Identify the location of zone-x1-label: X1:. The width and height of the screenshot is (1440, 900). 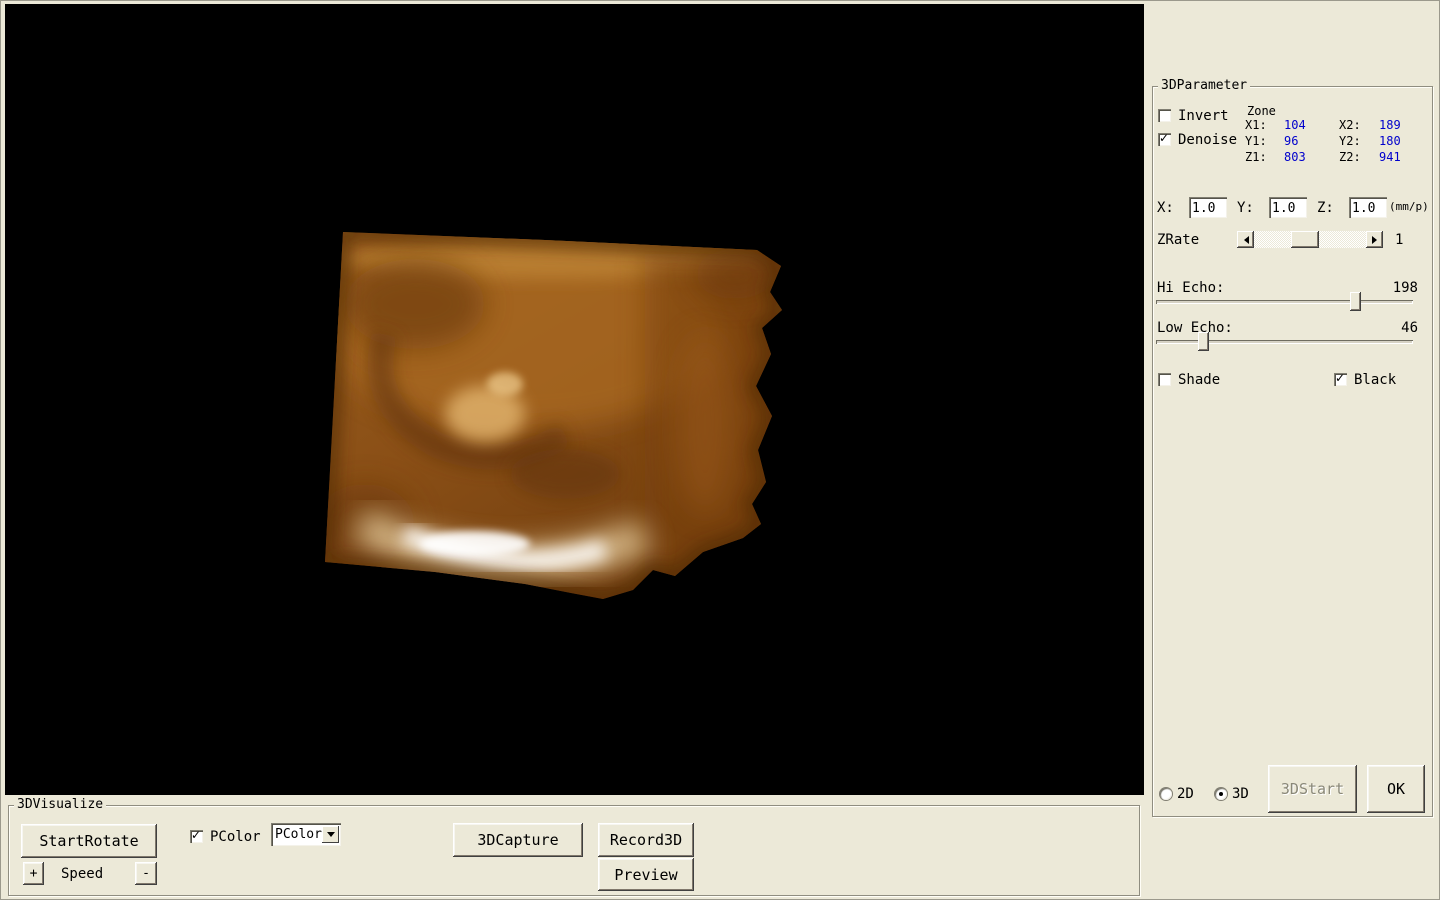
(1256, 125).